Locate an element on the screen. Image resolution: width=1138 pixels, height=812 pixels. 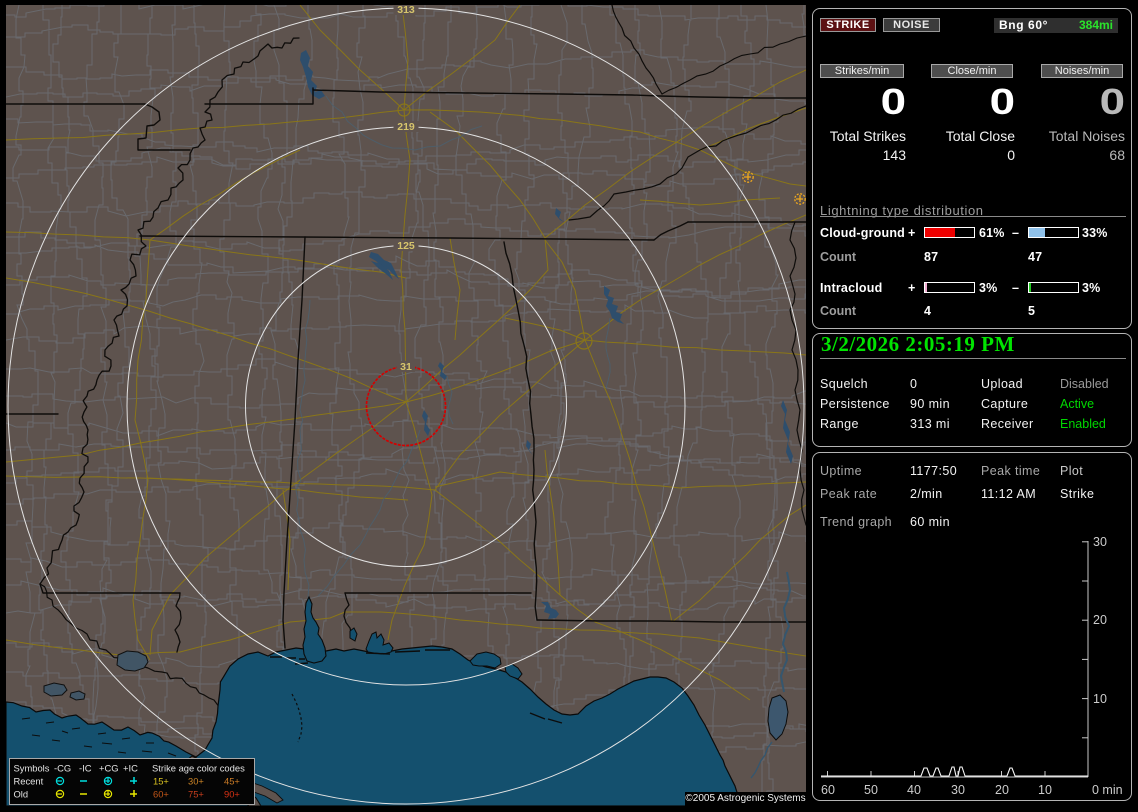
svg-text: 31 is located at coordinates (406, 367).